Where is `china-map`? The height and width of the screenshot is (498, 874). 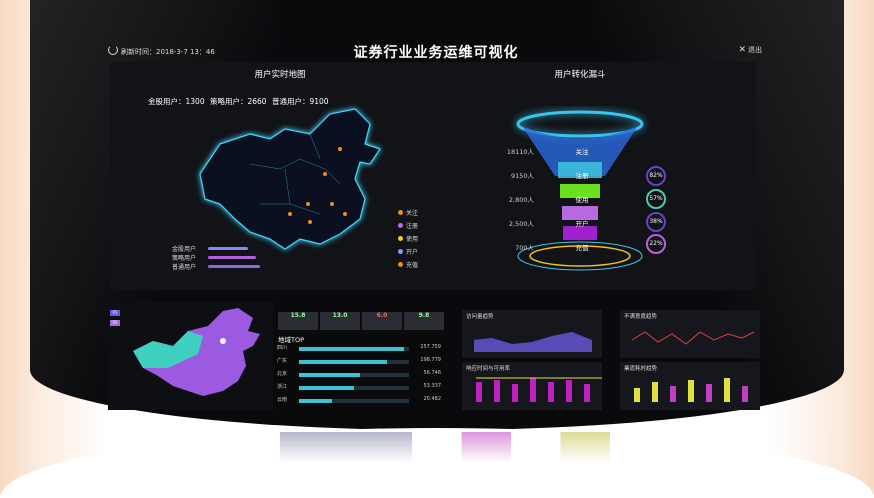
china-map is located at coordinates (295, 184).